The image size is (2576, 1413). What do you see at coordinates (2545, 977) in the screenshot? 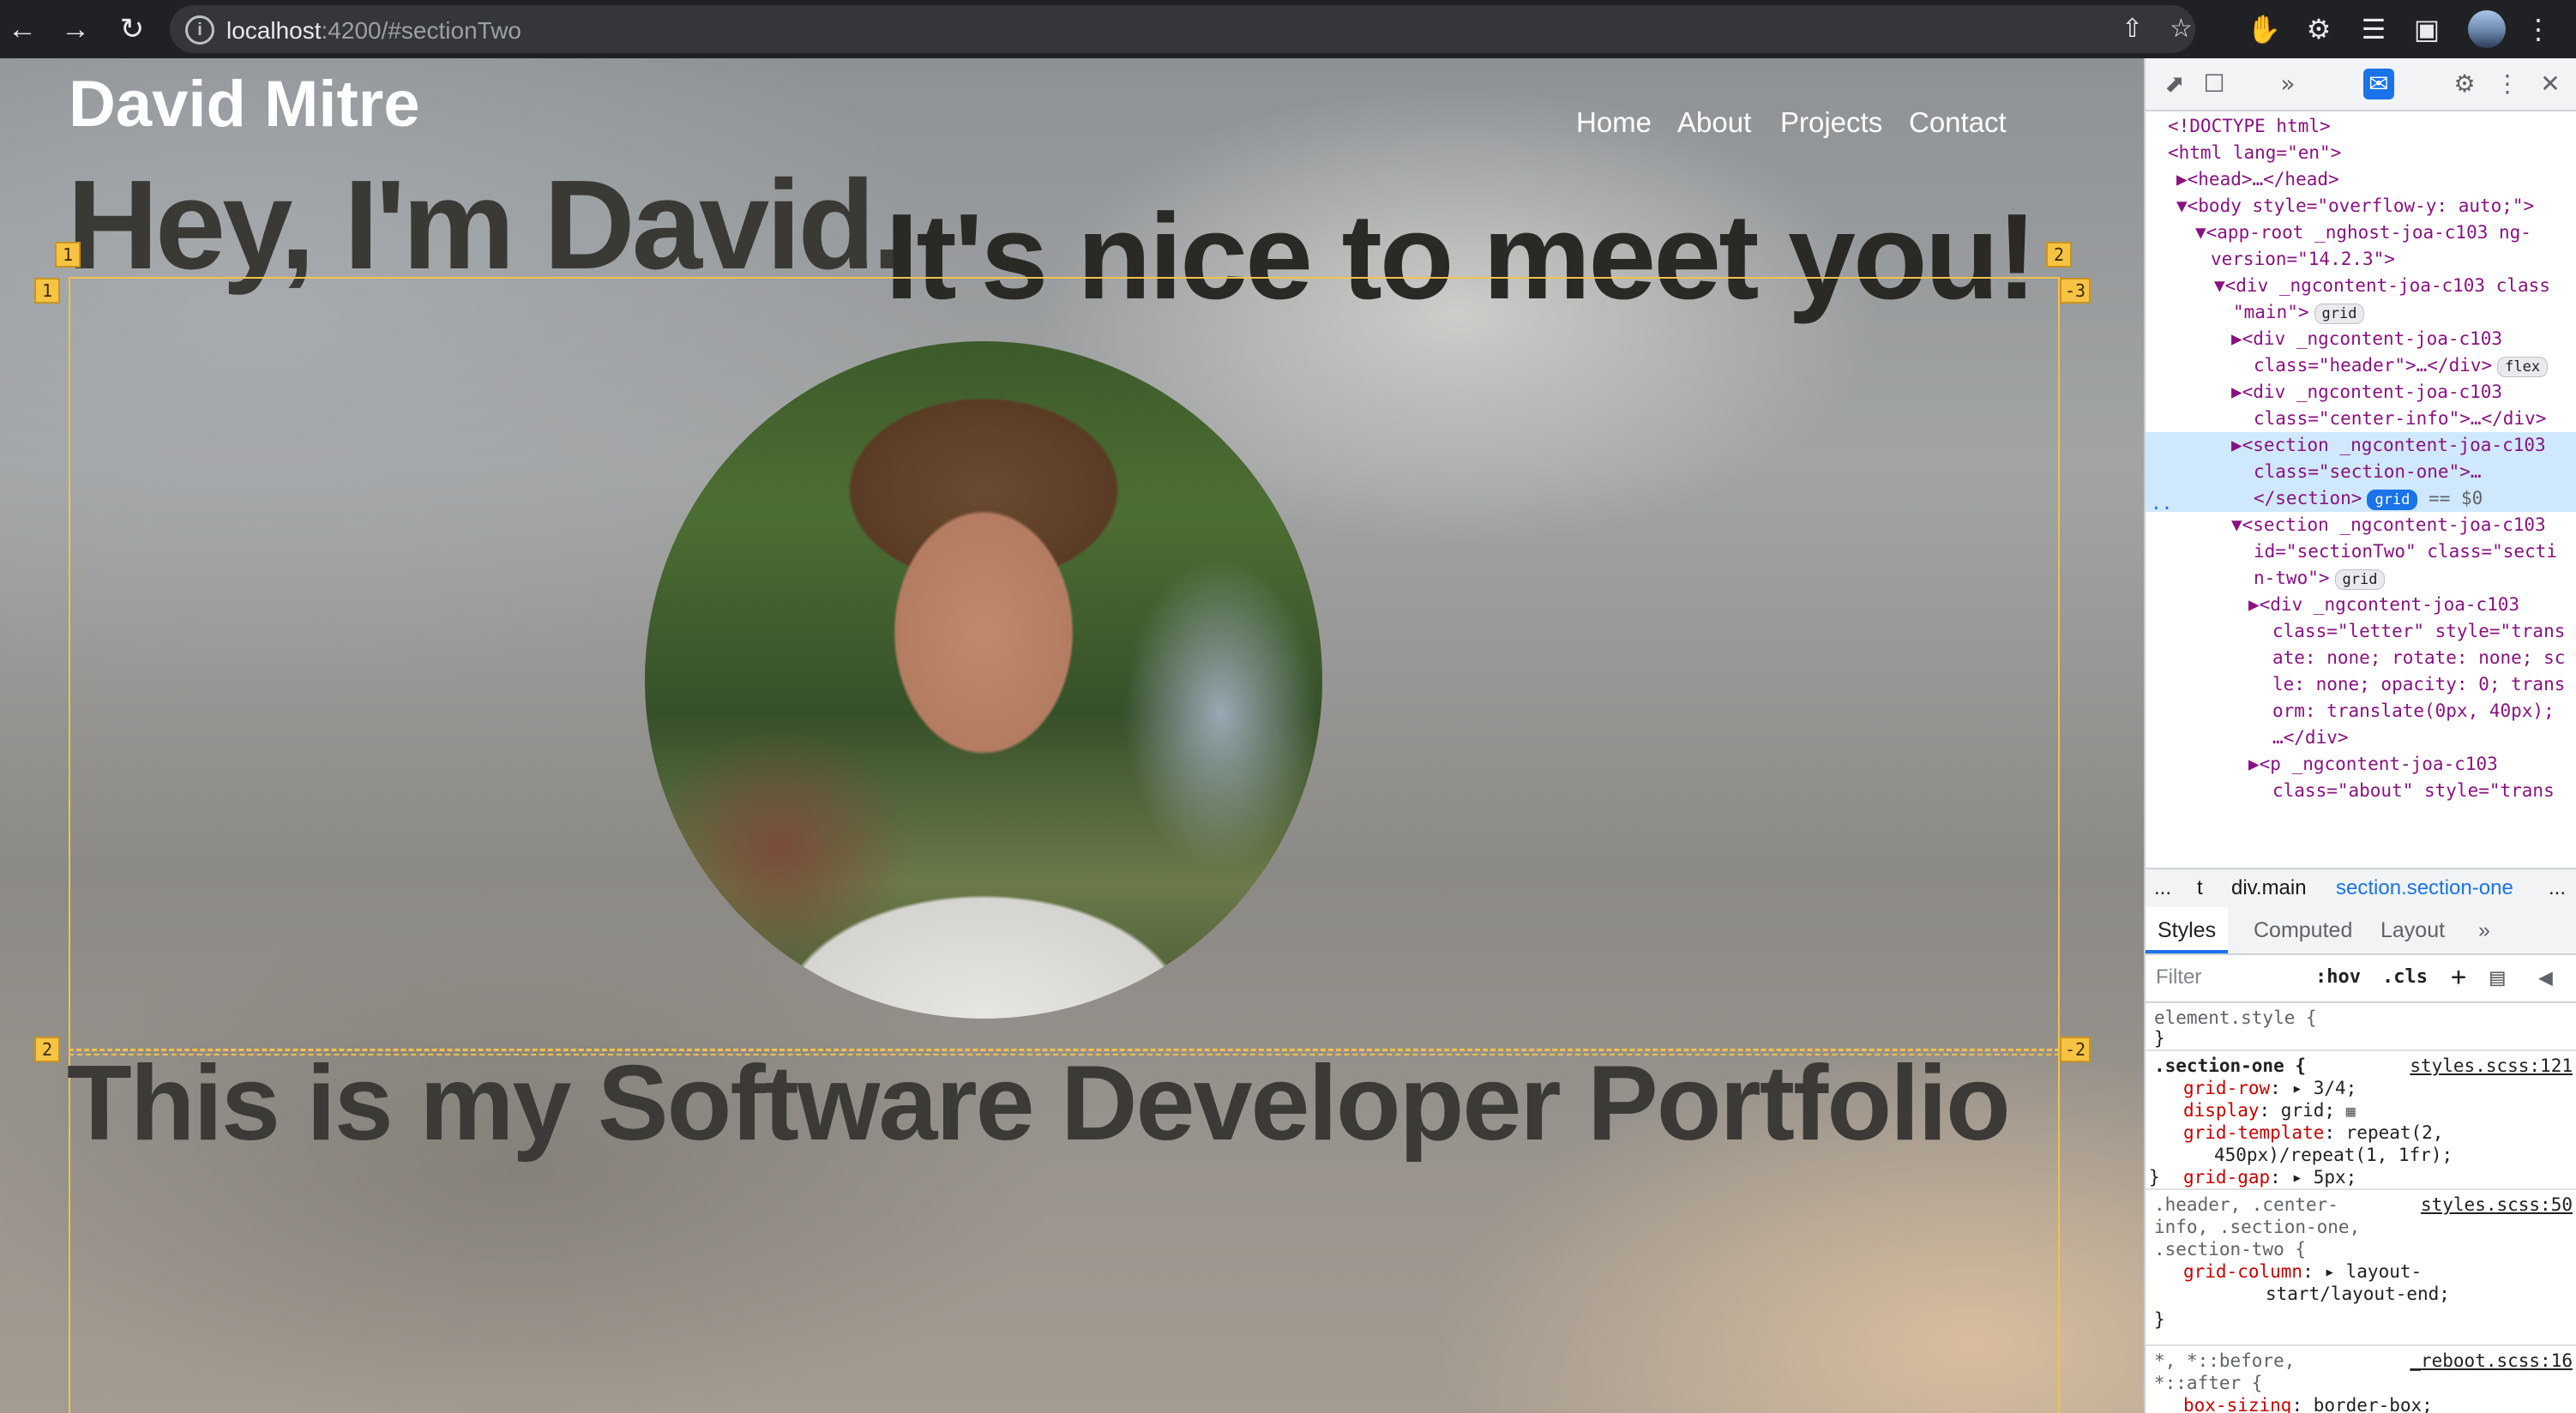
I see `toggle-sidebar-icon: ◀` at bounding box center [2545, 977].